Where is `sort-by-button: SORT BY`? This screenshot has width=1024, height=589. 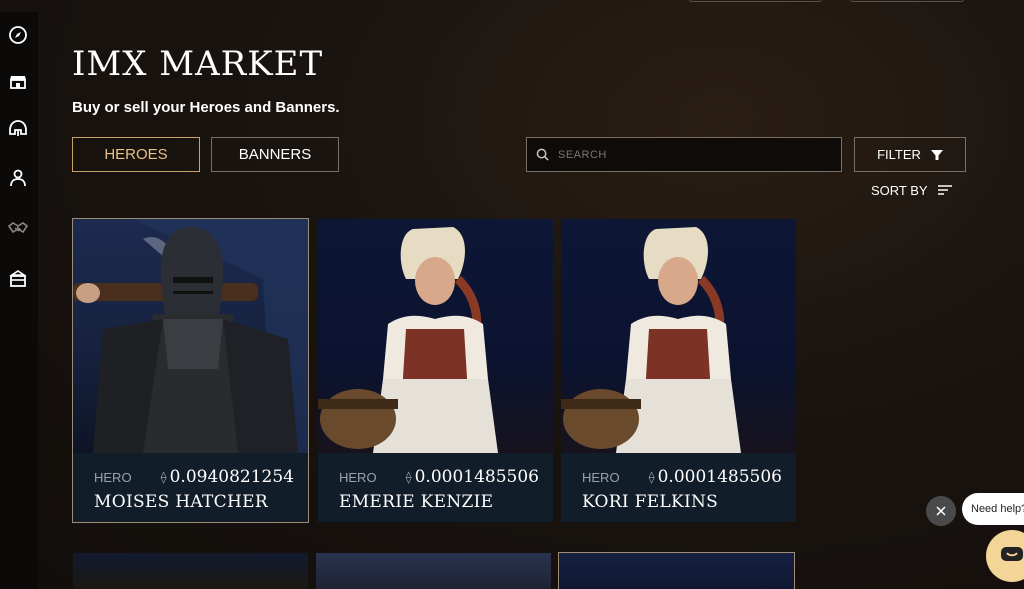
sort-by-button: SORT BY is located at coordinates (911, 190).